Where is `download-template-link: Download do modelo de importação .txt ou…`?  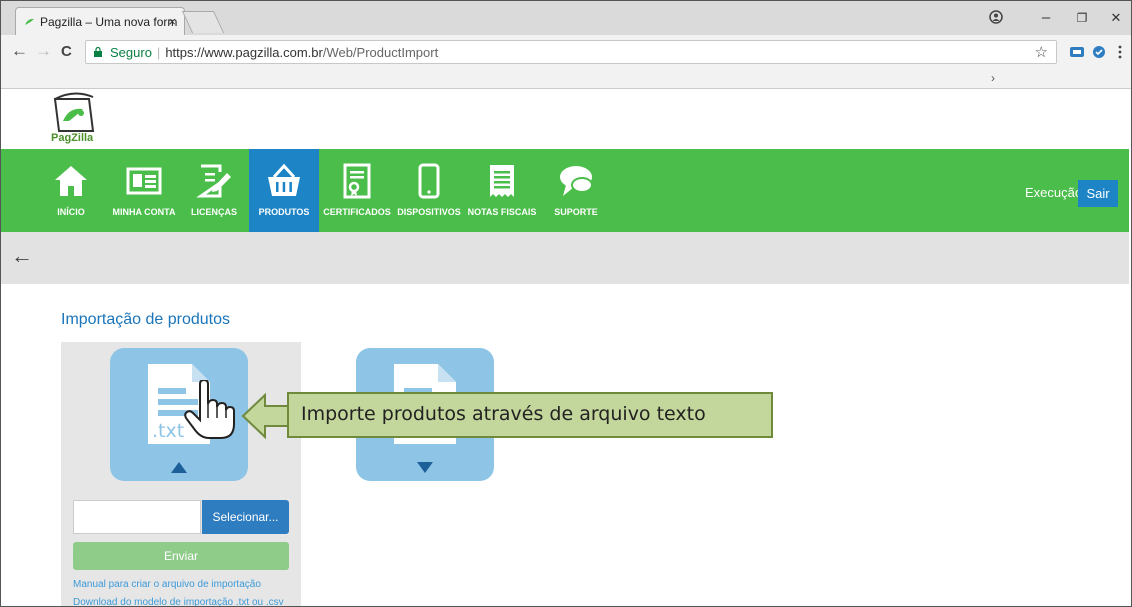
download-template-link: Download do modelo de importação .txt ou… is located at coordinates (178, 601).